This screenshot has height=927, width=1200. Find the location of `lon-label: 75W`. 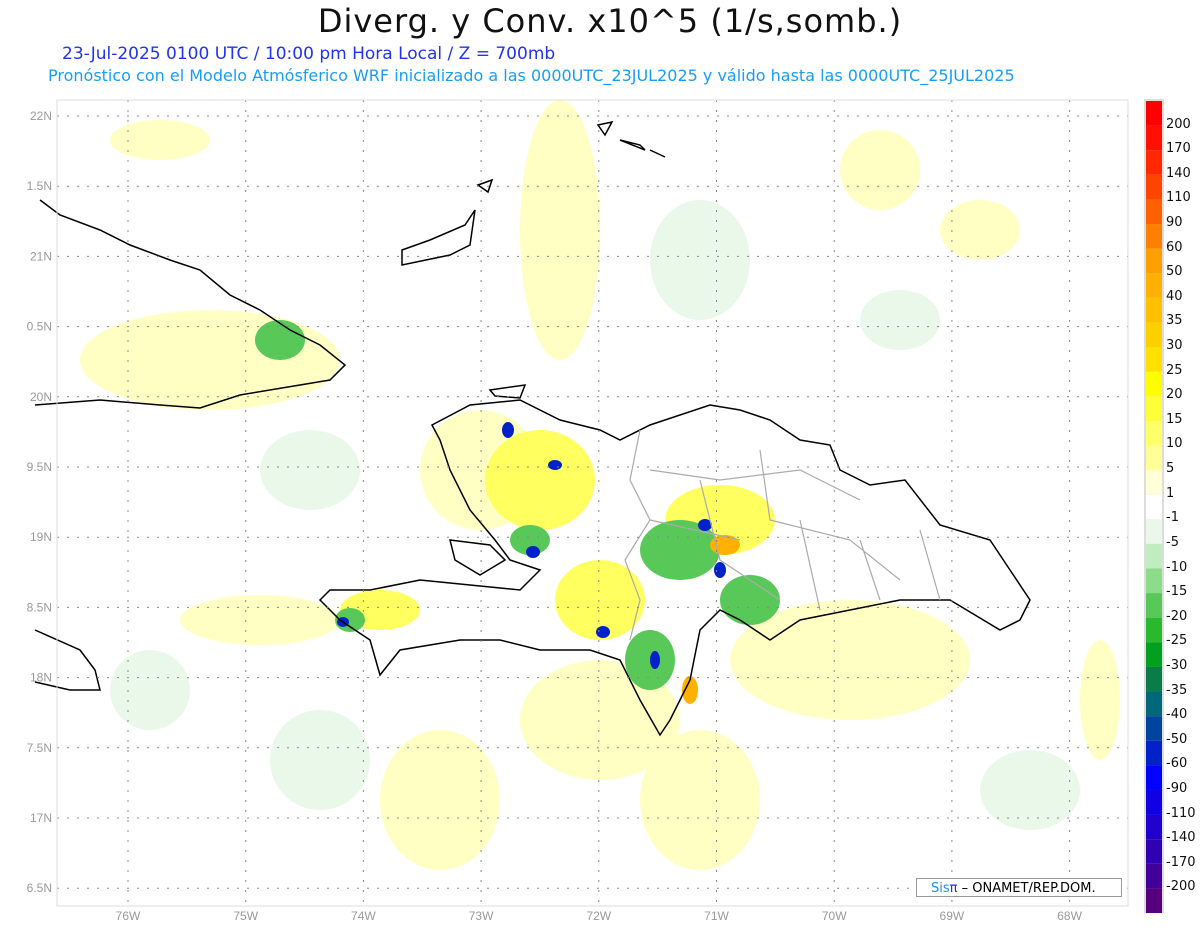

lon-label: 75W is located at coordinates (245, 916).